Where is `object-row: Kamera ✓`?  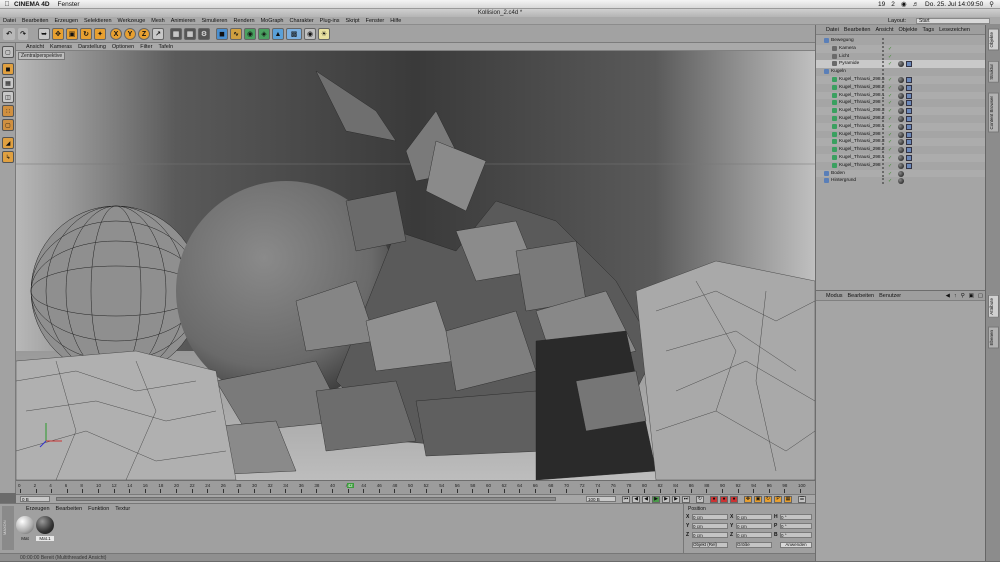
object-row: Kamera ✓ is located at coordinates (901, 48).